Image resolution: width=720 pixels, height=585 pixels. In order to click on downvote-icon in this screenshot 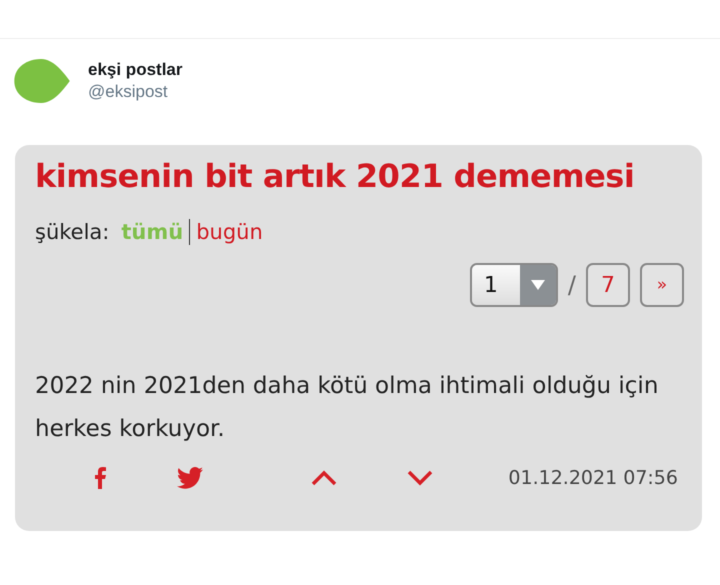, I will do `click(420, 478)`.